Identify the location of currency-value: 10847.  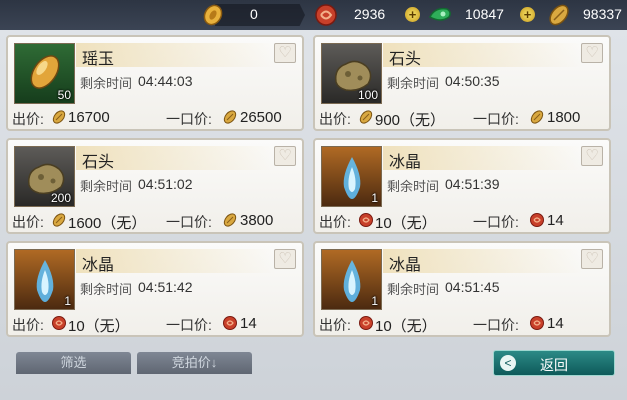
(484, 14).